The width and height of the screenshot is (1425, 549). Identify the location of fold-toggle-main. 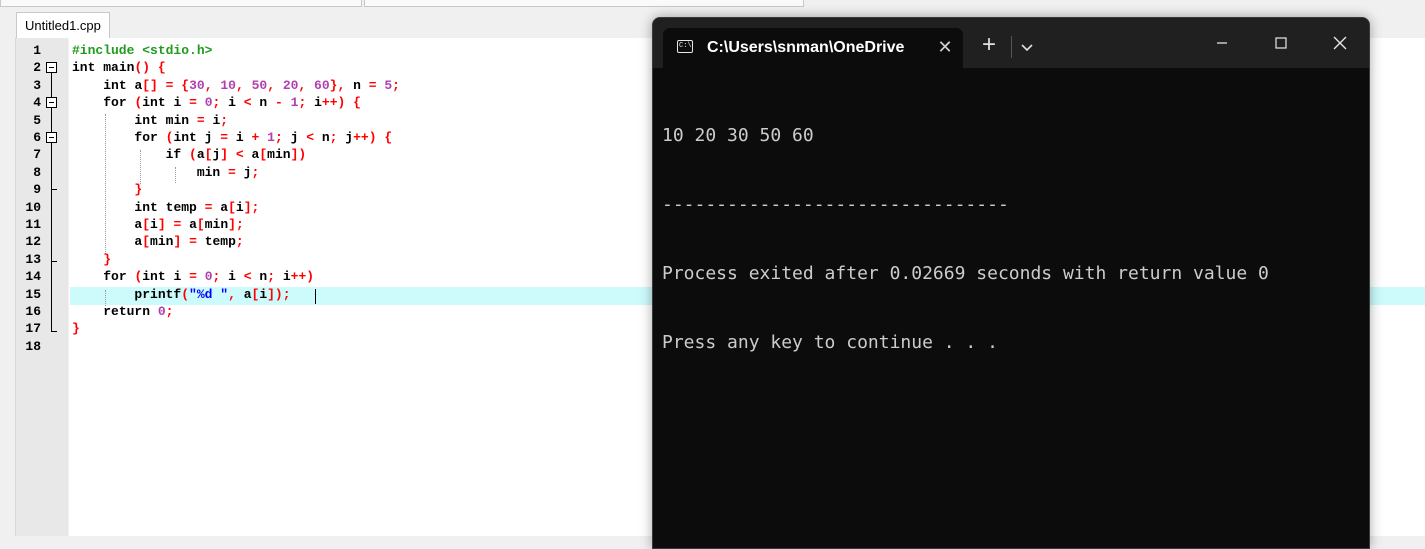
(51, 67).